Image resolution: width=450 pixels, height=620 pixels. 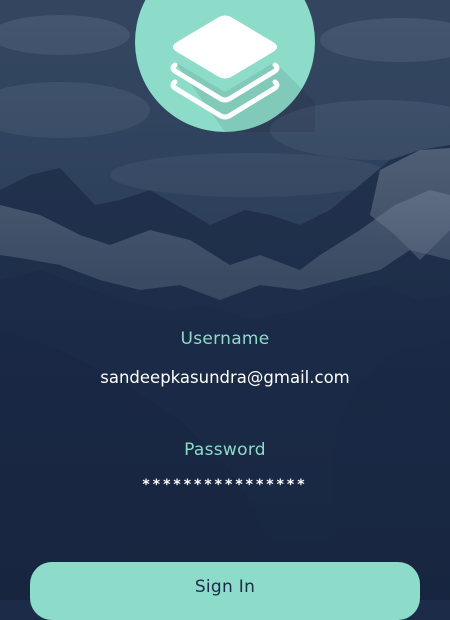 What do you see at coordinates (225, 339) in the screenshot?
I see `username-label: Username` at bounding box center [225, 339].